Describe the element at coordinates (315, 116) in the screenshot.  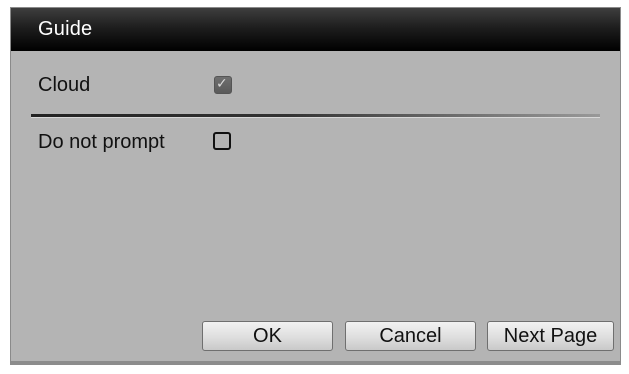
I see `divider` at that location.